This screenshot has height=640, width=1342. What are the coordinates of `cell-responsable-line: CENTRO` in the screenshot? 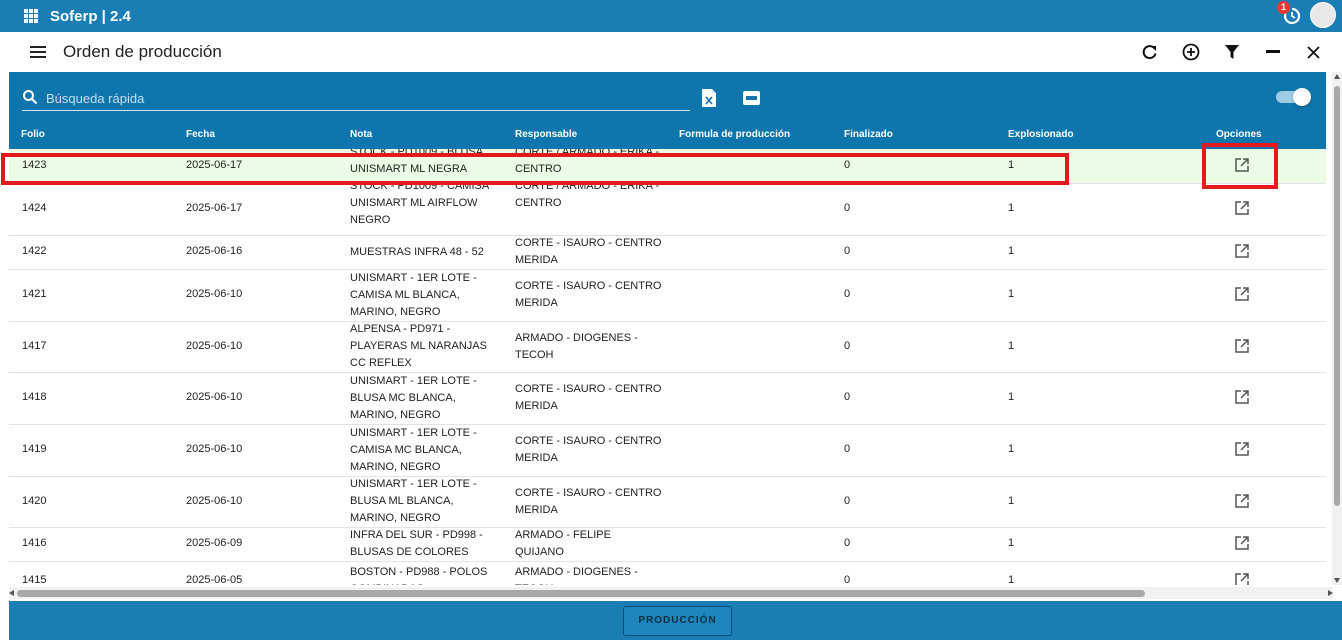 It's located at (538, 203).